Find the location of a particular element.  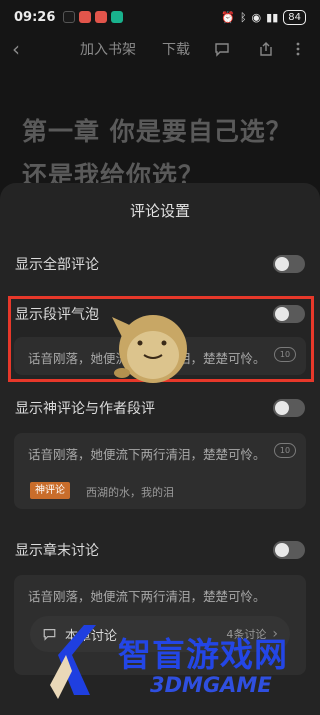

setting-show-chapter-discussion: 显示章末讨论 is located at coordinates (160, 550).